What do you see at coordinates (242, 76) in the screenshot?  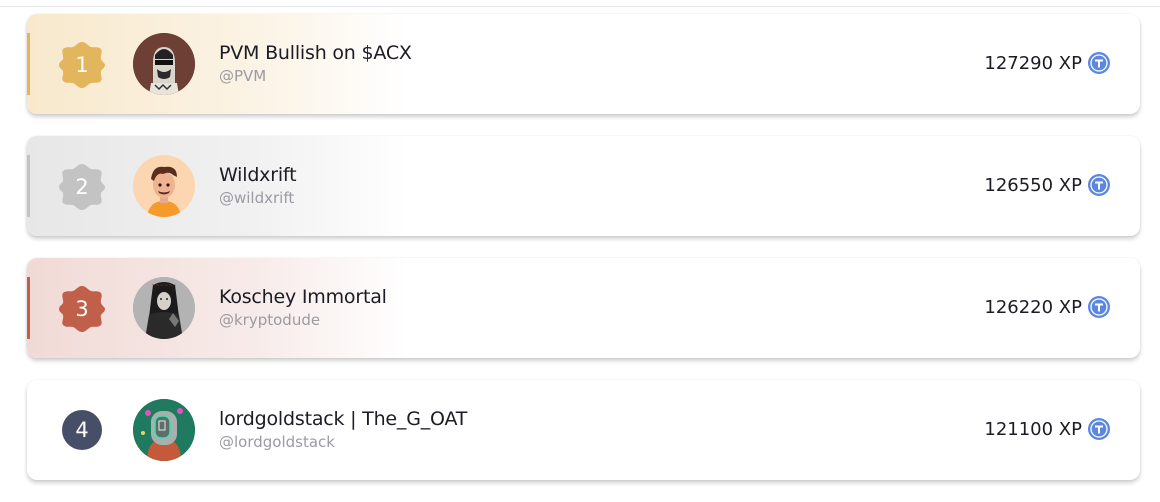 I see `player-handle: @PVM` at bounding box center [242, 76].